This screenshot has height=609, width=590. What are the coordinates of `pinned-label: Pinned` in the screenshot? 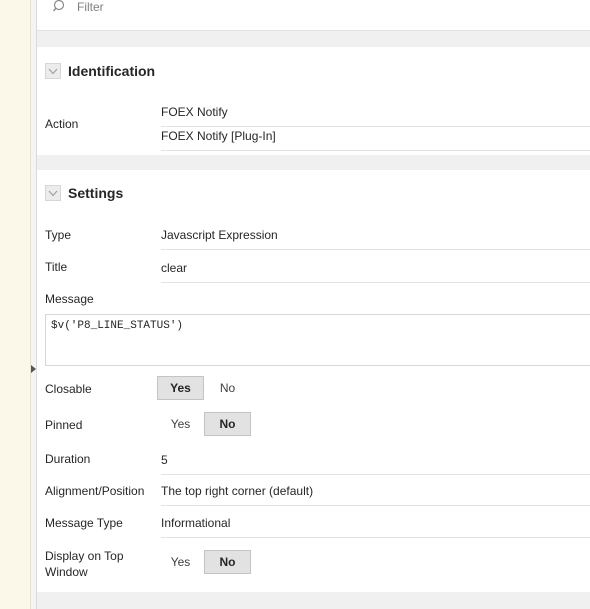 It's located at (64, 425).